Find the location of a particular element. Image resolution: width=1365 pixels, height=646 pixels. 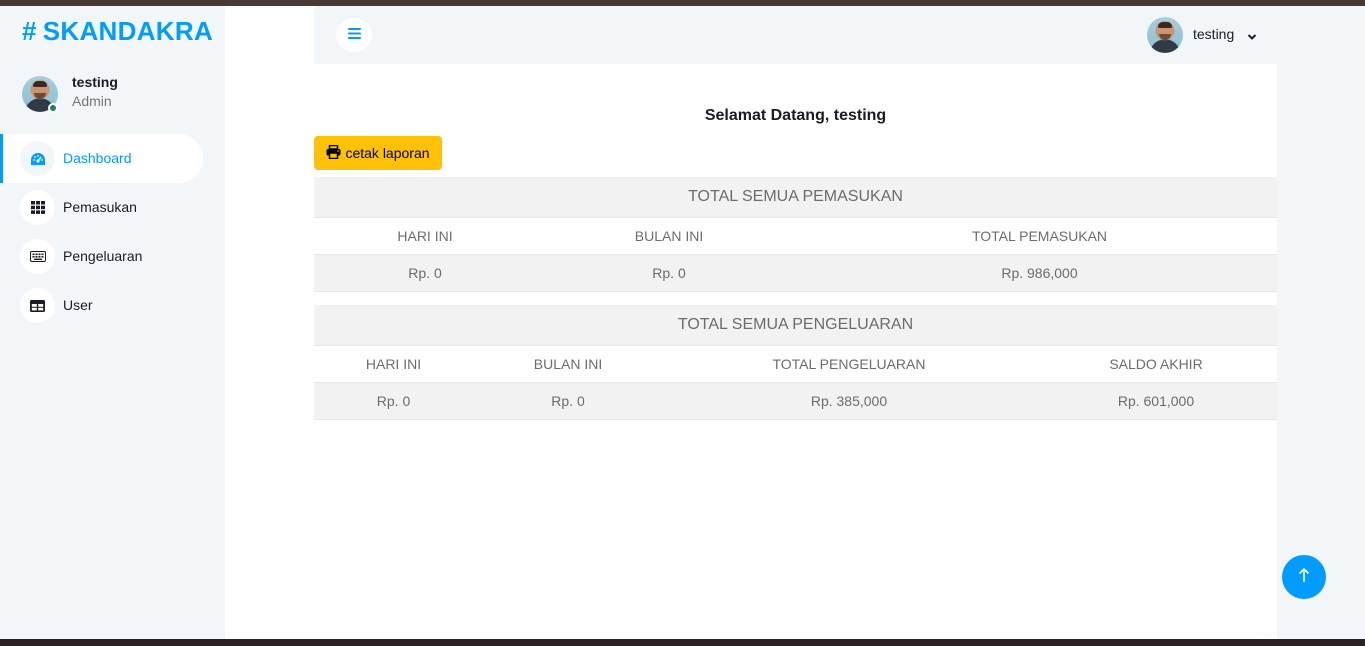

brand-logo: # SKANDAKRA is located at coordinates (117, 31).